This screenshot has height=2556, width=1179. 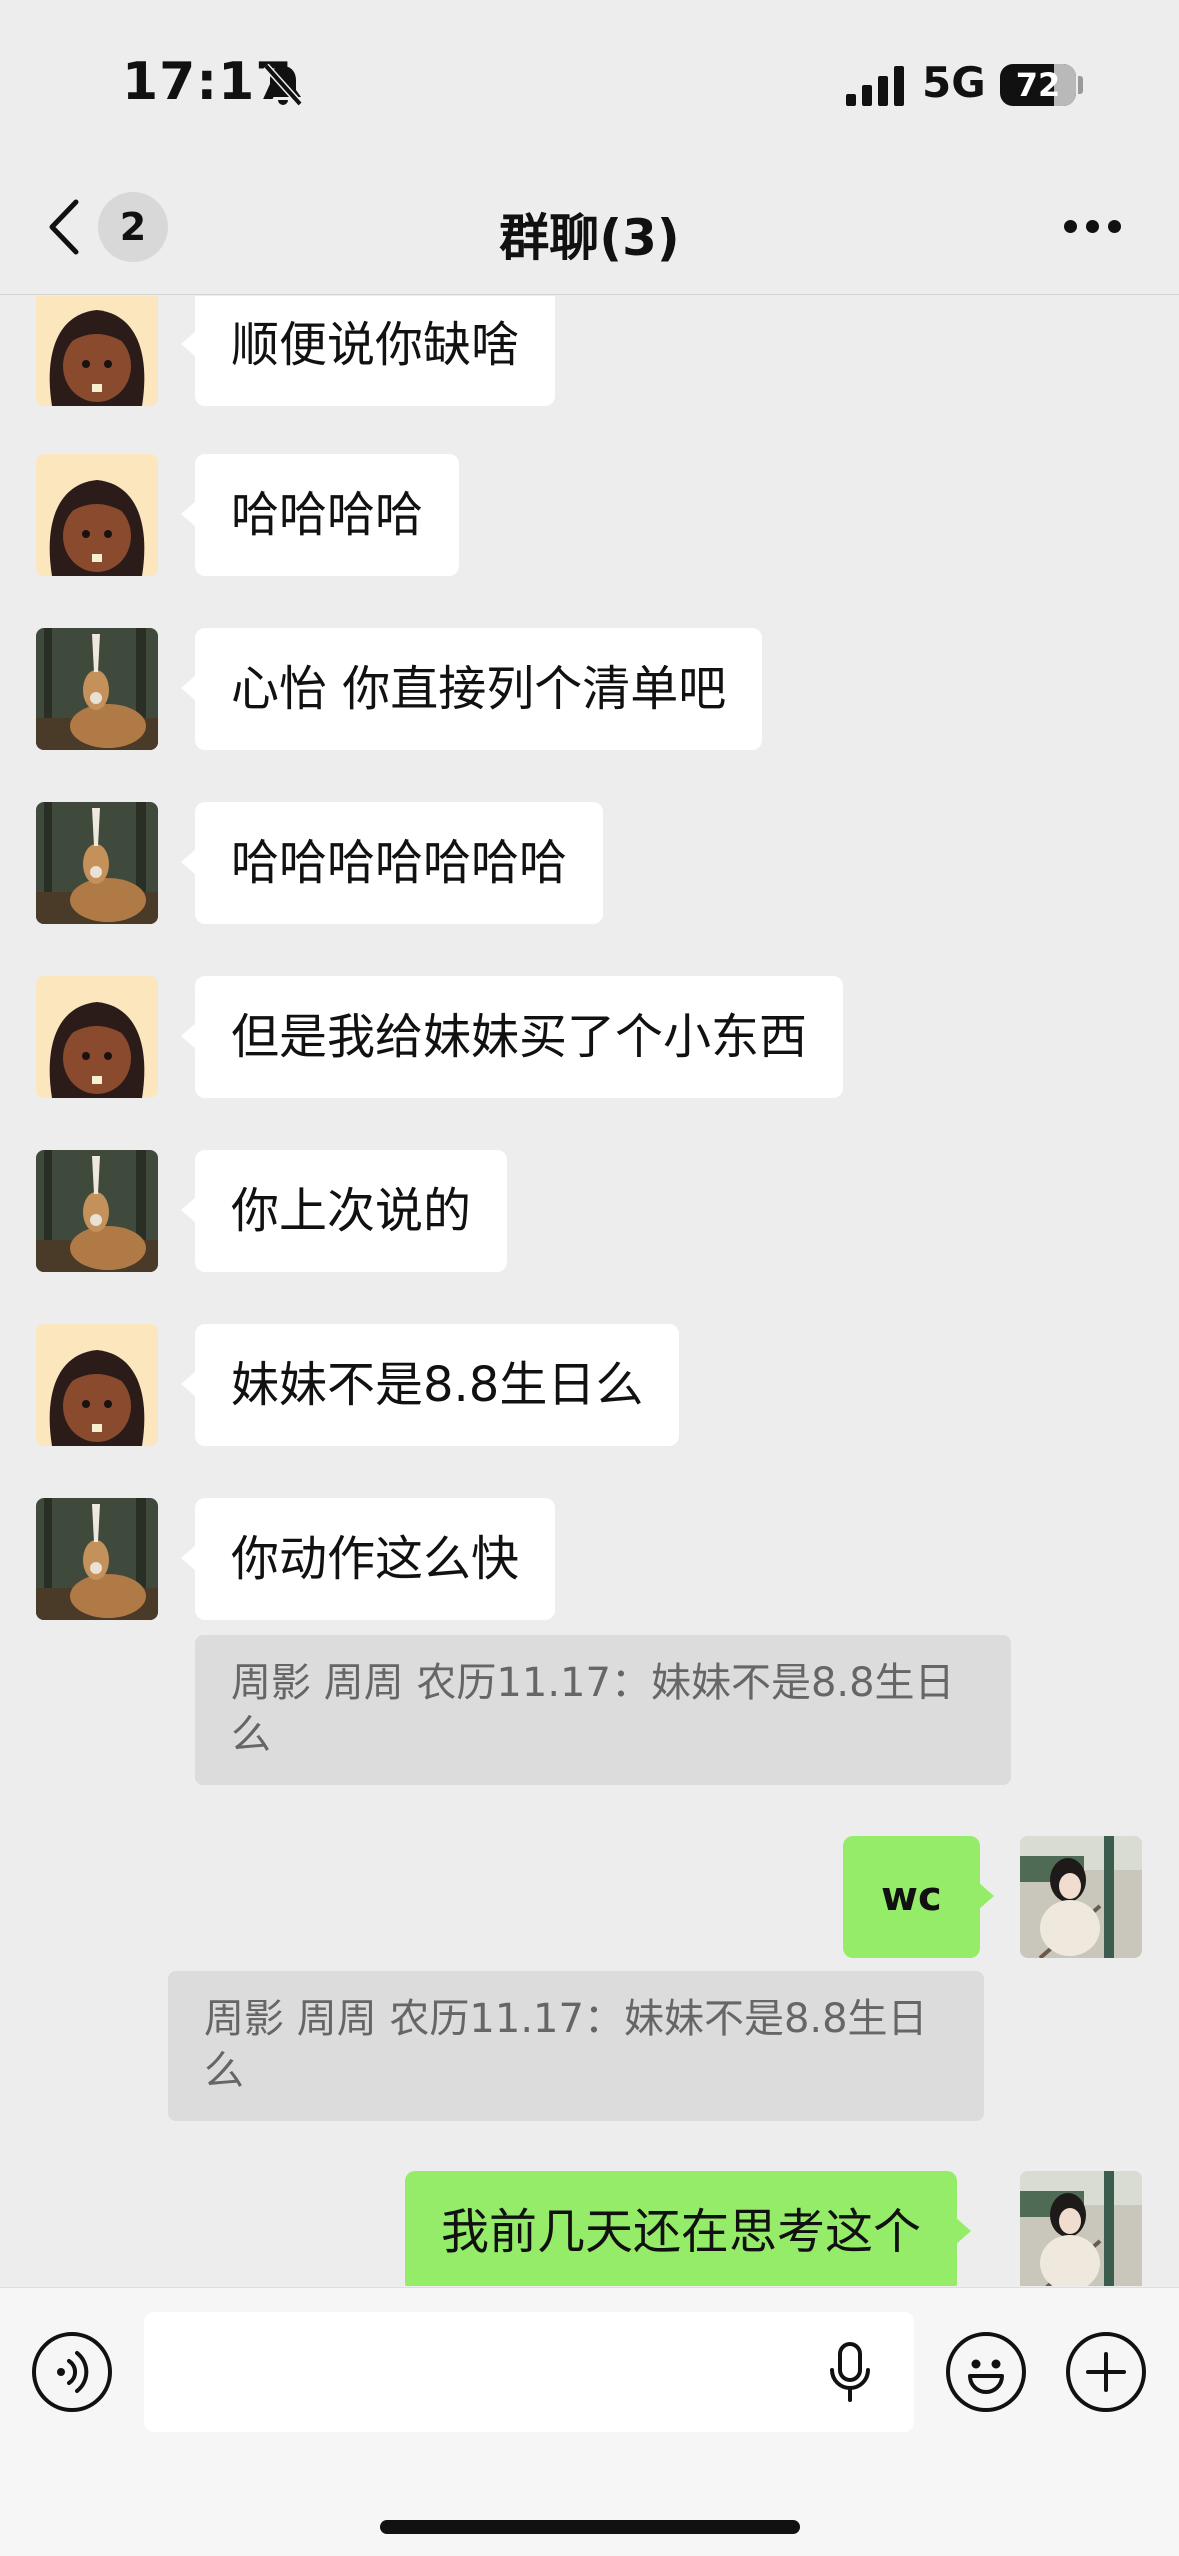 What do you see at coordinates (954, 82) in the screenshot?
I see `network-type: 5G` at bounding box center [954, 82].